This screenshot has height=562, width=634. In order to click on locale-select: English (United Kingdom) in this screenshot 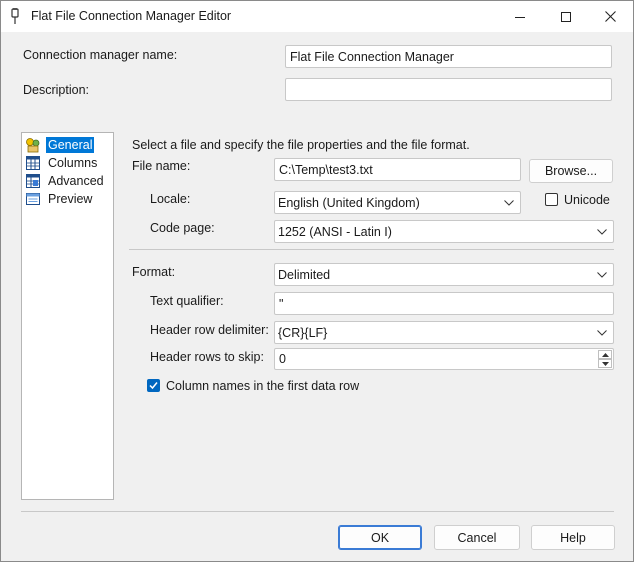, I will do `click(397, 202)`.